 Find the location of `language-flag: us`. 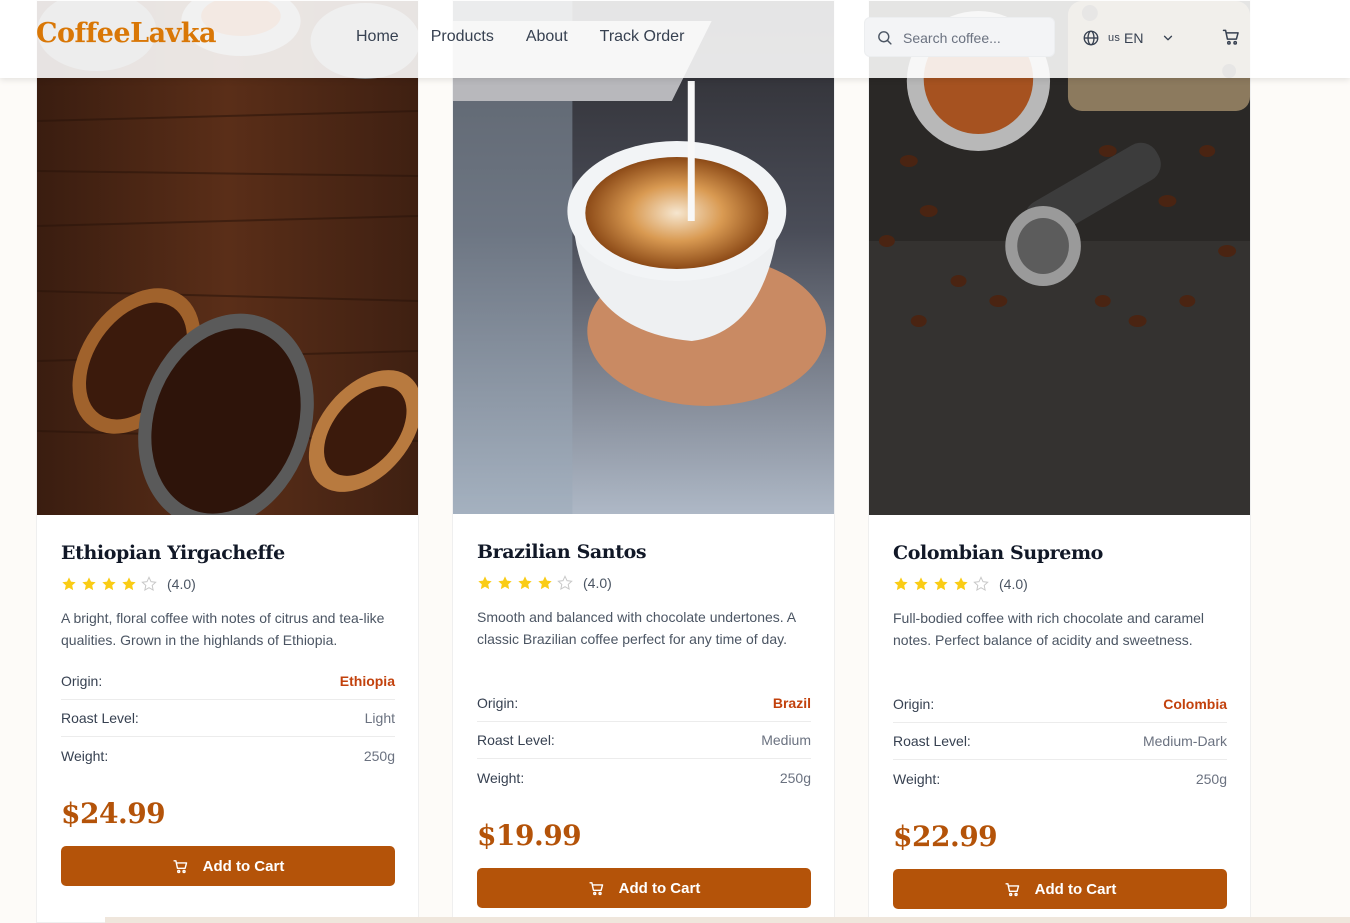

language-flag: us is located at coordinates (1114, 38).